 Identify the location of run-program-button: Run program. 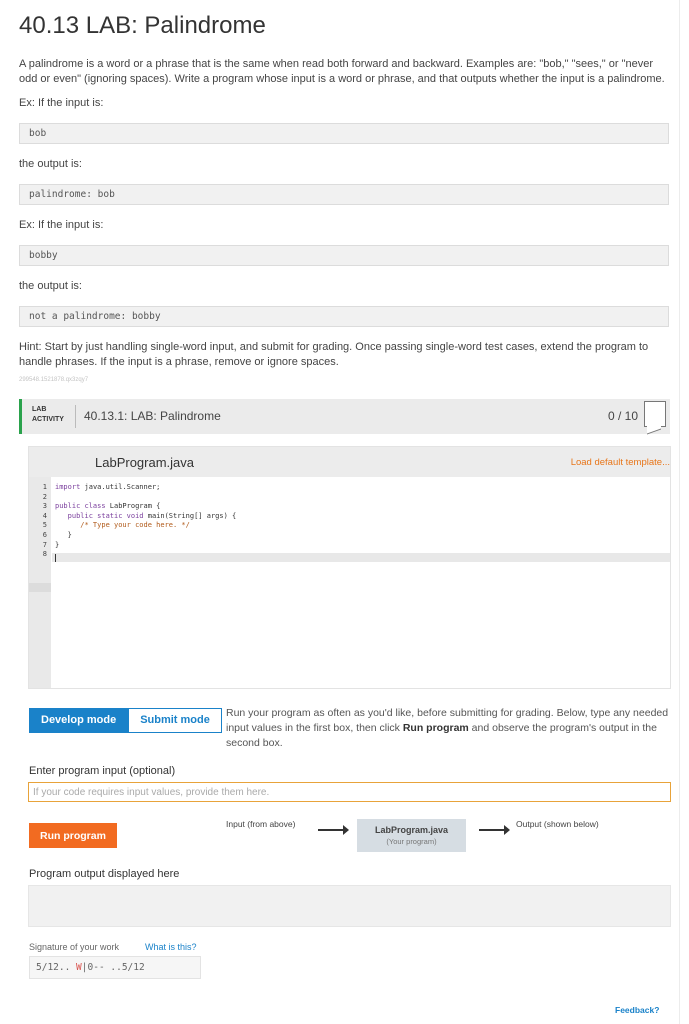
(73, 835).